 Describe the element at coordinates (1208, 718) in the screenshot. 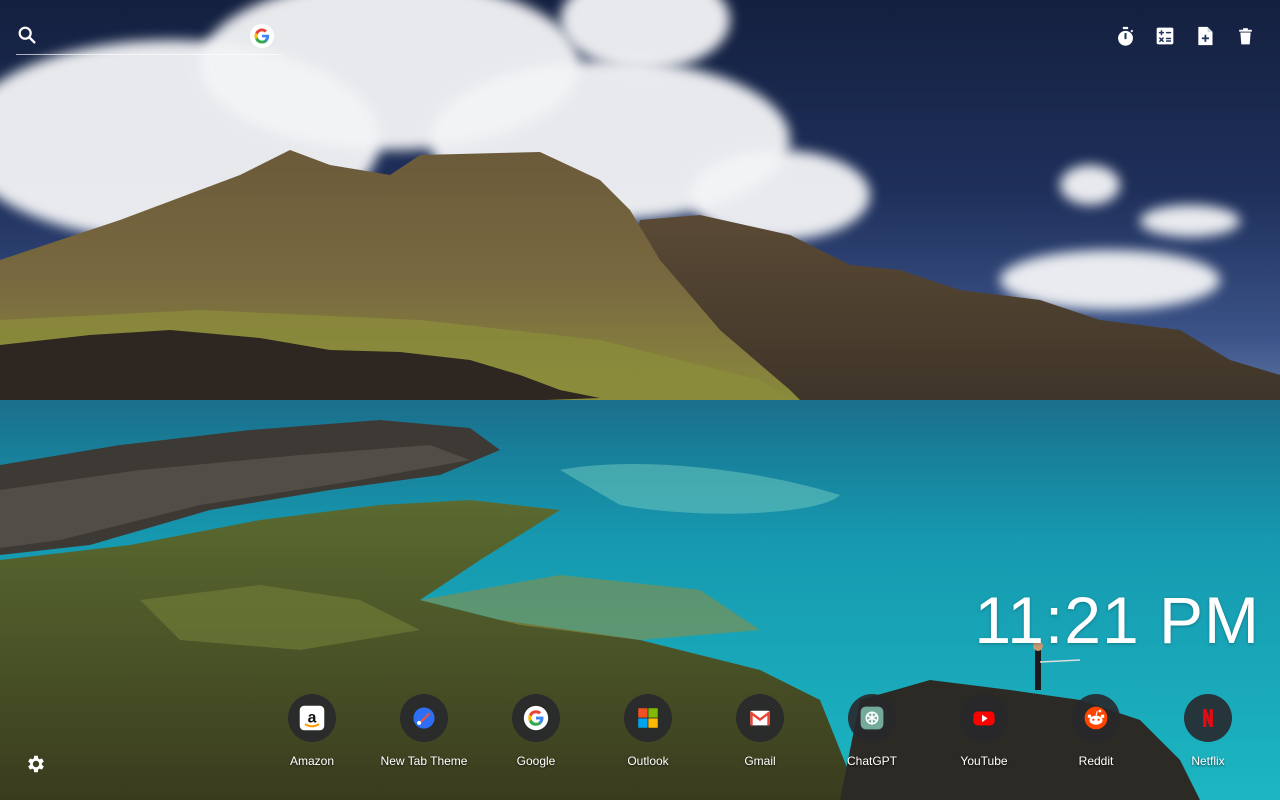

I see `netflix-icon` at that location.